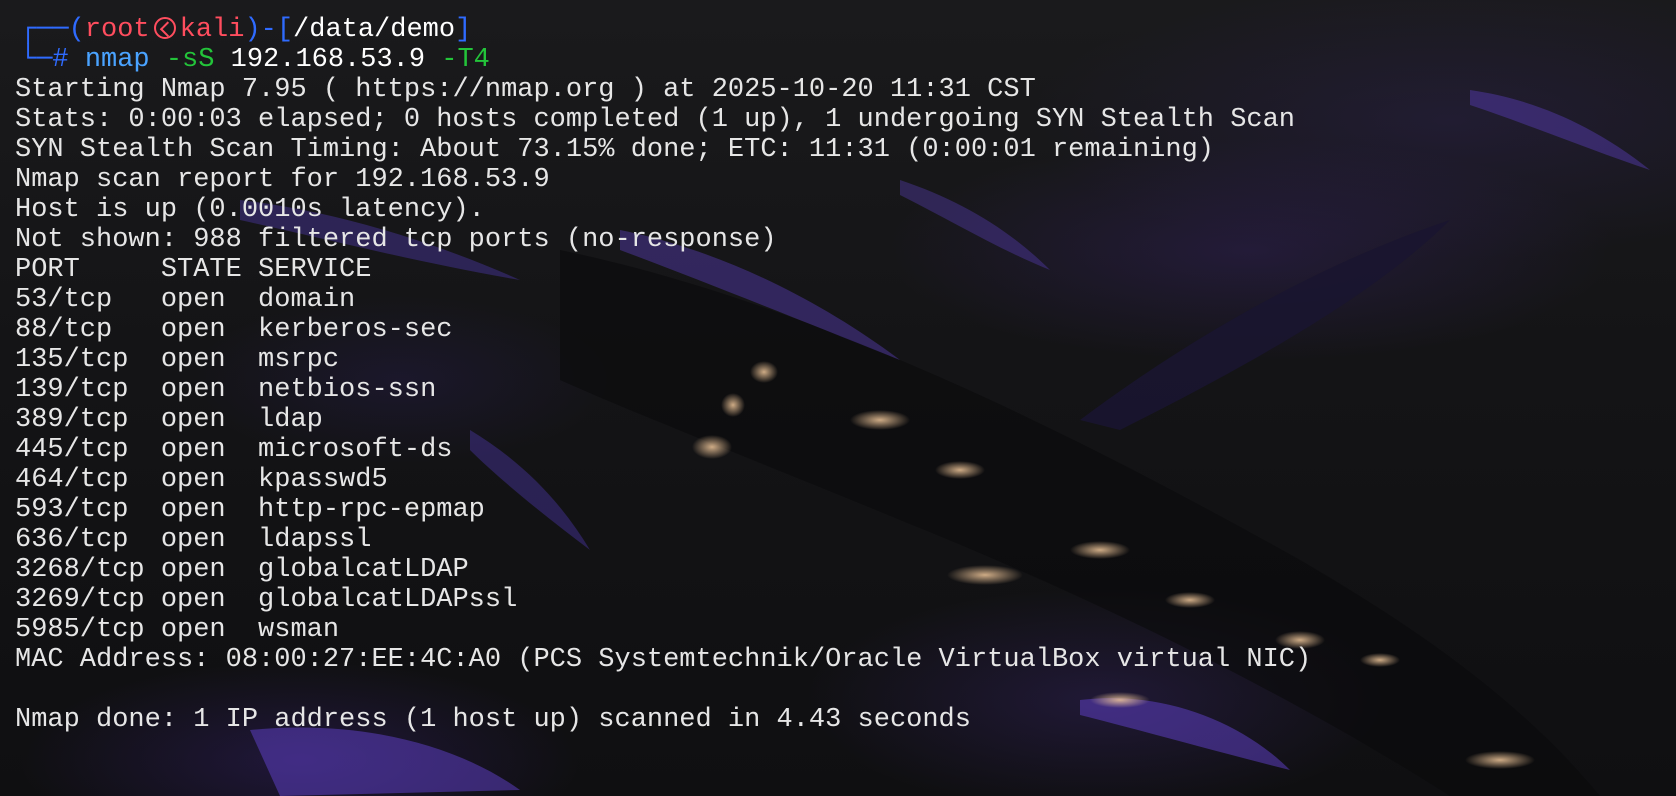 The image size is (1676, 796). What do you see at coordinates (117, 60) in the screenshot?
I see `command-name: nmap` at bounding box center [117, 60].